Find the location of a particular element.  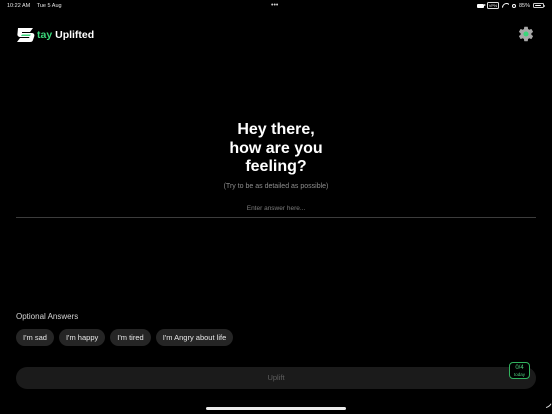

settings-gear-icon is located at coordinates (526, 34).